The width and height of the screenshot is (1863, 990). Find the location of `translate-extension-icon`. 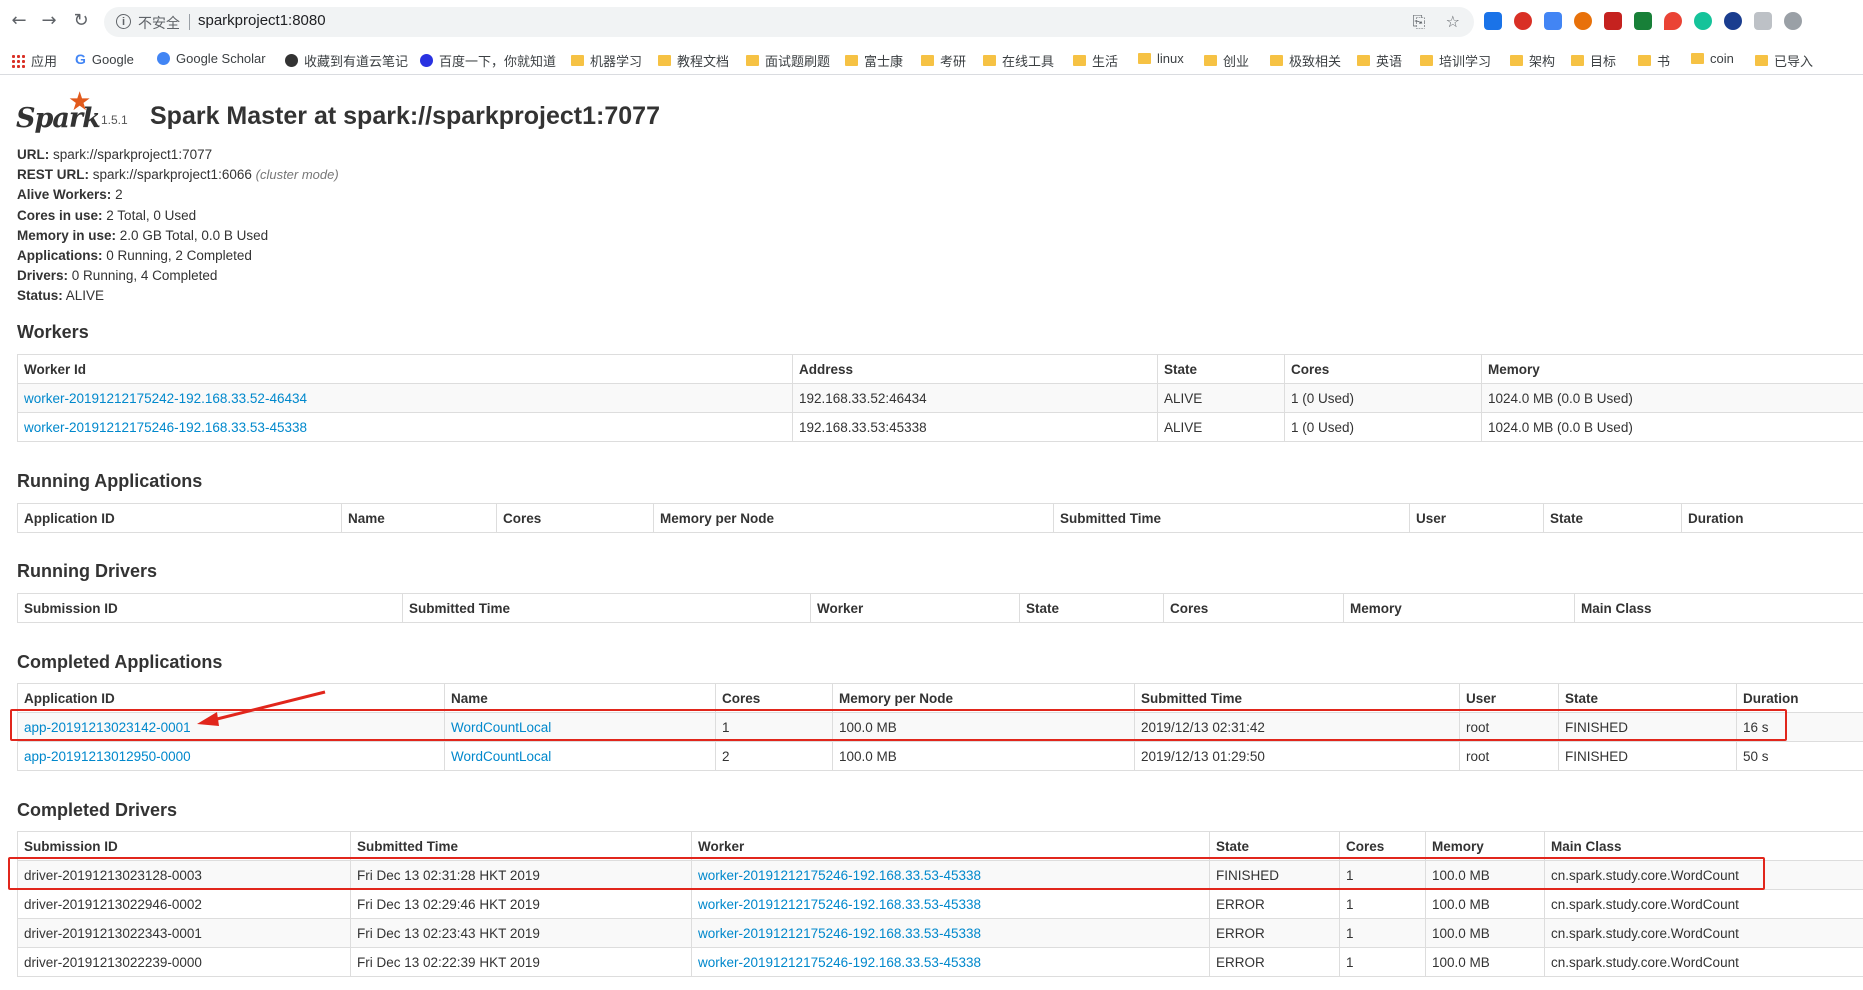

translate-extension-icon is located at coordinates (1553, 21).